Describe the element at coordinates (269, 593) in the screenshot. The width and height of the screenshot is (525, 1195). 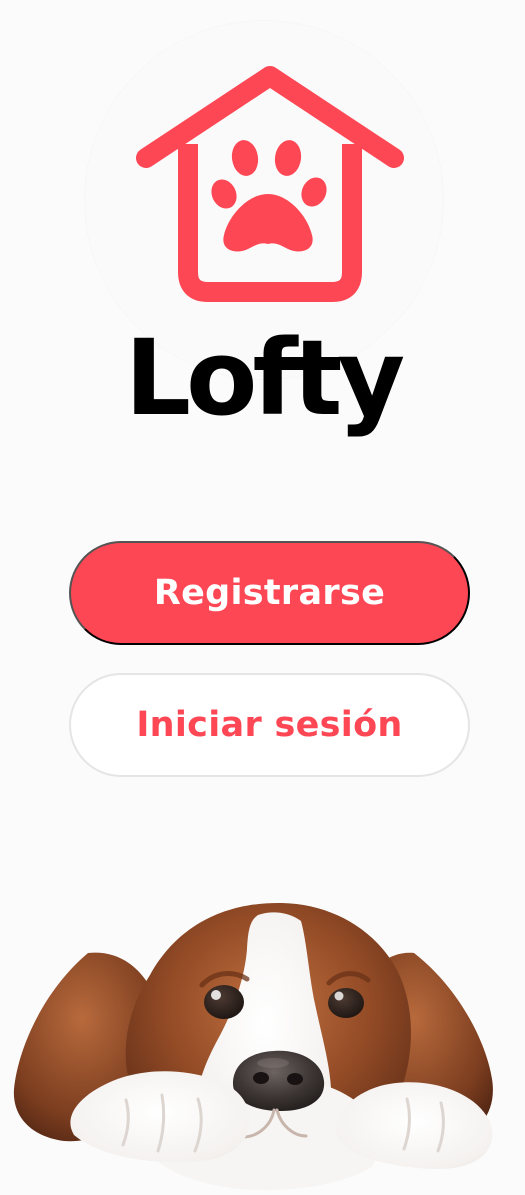
I see `register-button: Registrarse` at that location.